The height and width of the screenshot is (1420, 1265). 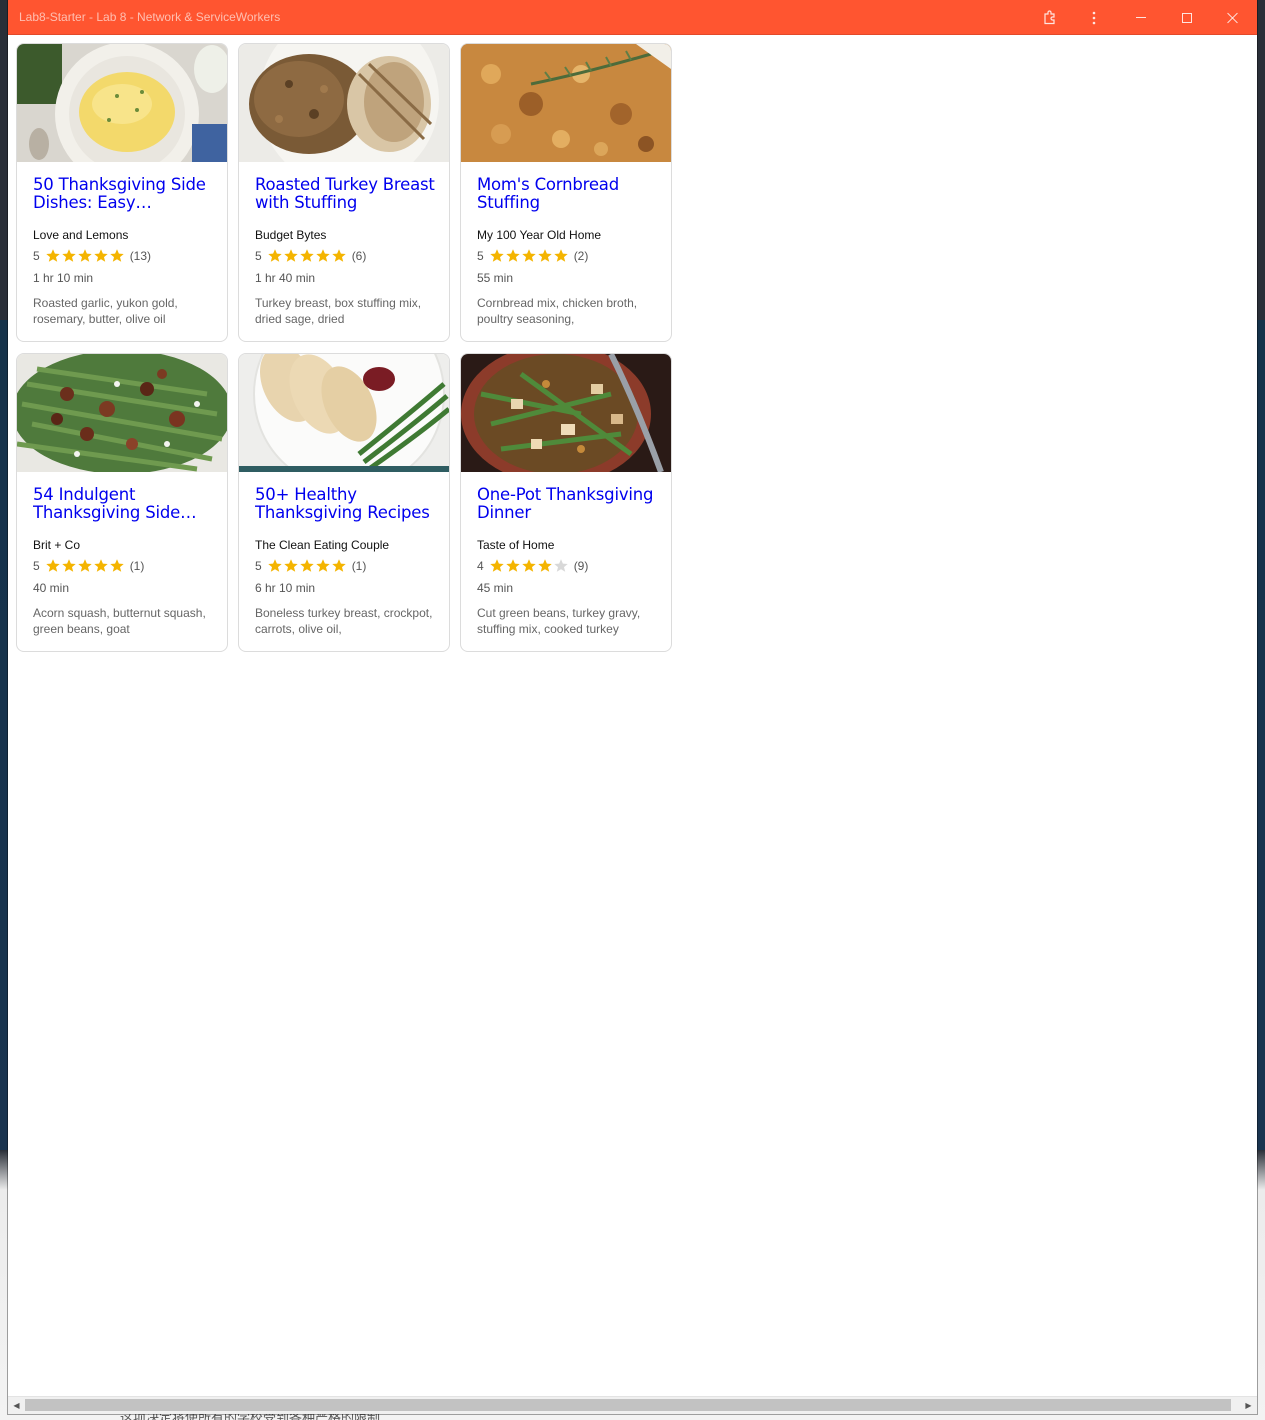 I want to click on maximize-button, so click(x=1187, y=17).